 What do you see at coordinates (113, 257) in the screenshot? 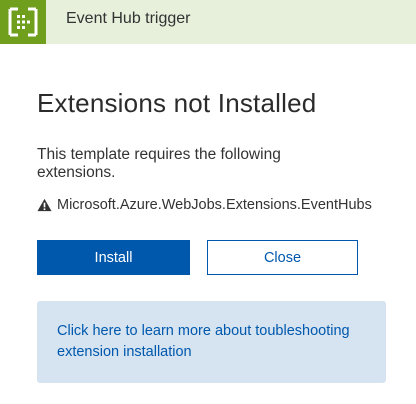
I see `install-button: Install` at bounding box center [113, 257].